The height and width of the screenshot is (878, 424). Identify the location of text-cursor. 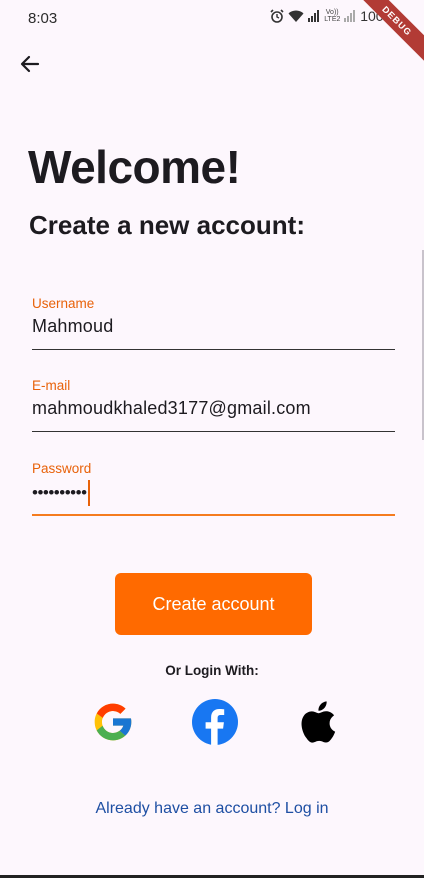
(88, 493).